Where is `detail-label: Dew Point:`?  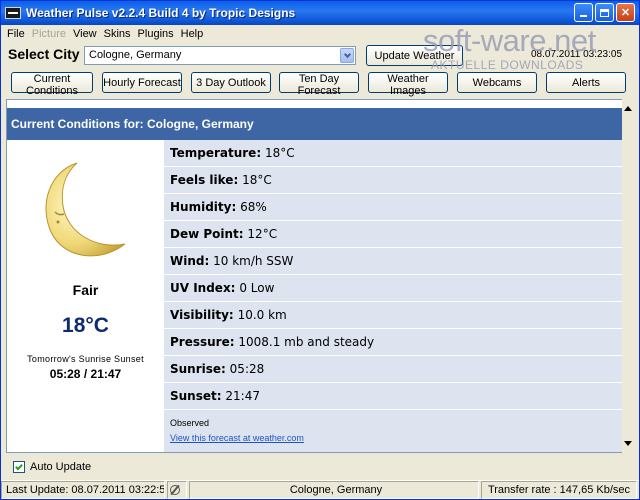 detail-label: Dew Point: is located at coordinates (207, 234).